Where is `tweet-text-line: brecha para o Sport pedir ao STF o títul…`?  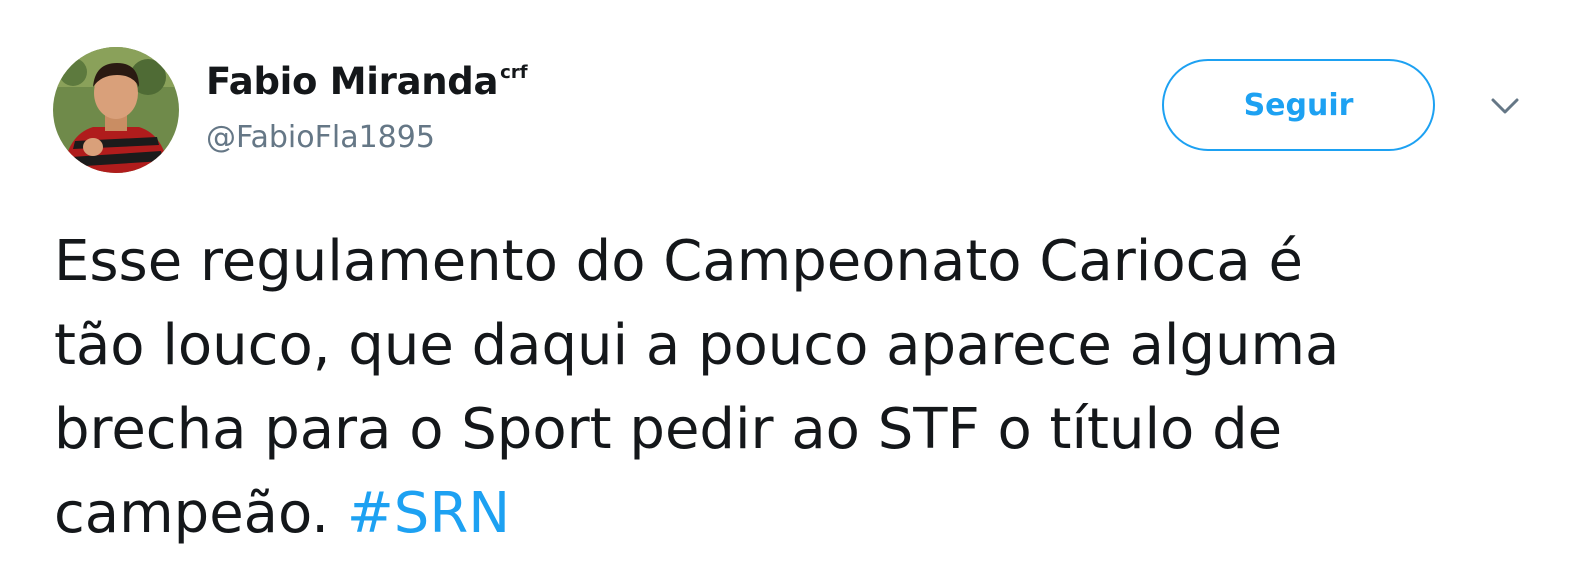
tweet-text-line: brecha para o Sport pedir ao STF o títul… is located at coordinates (668, 429).